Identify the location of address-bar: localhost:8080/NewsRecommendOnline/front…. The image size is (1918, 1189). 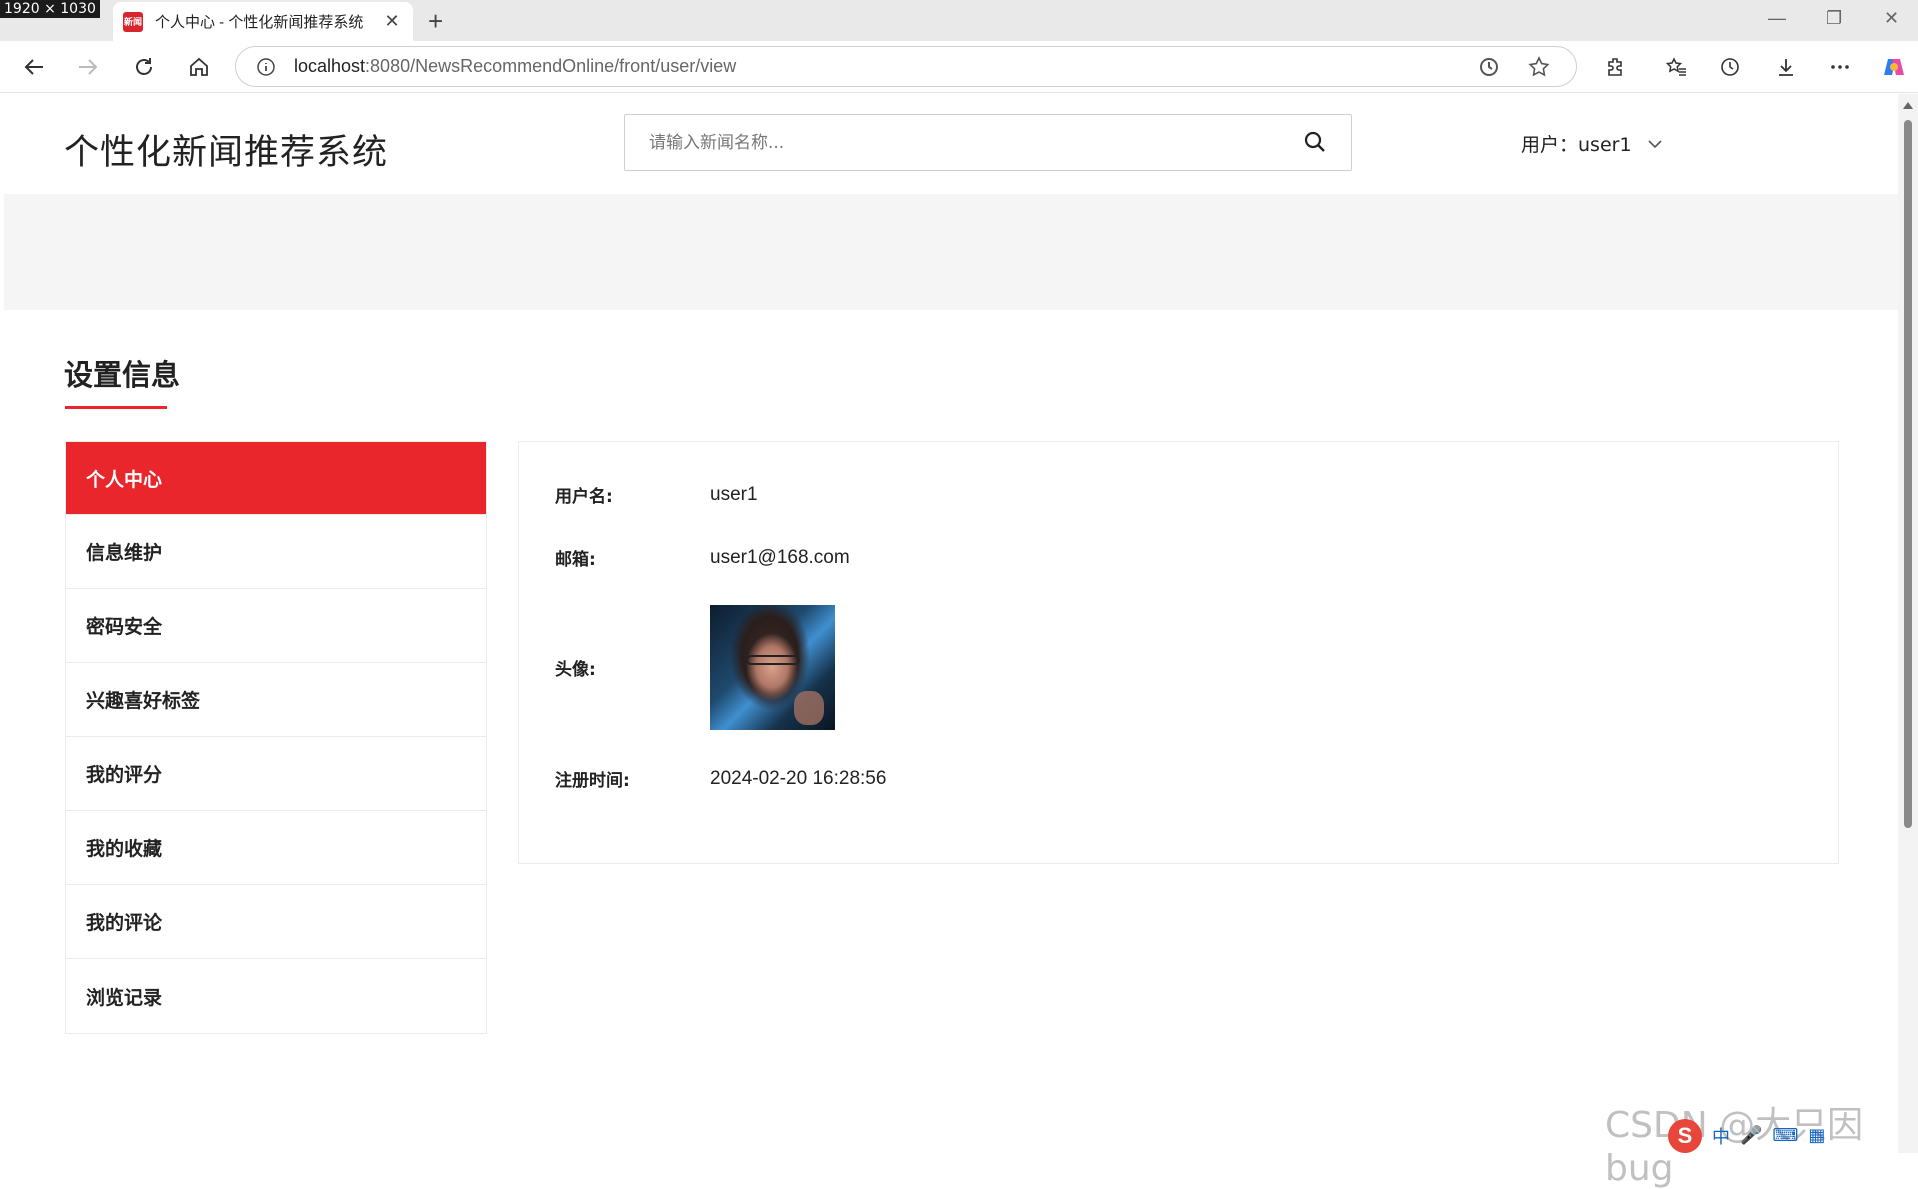
(906, 66).